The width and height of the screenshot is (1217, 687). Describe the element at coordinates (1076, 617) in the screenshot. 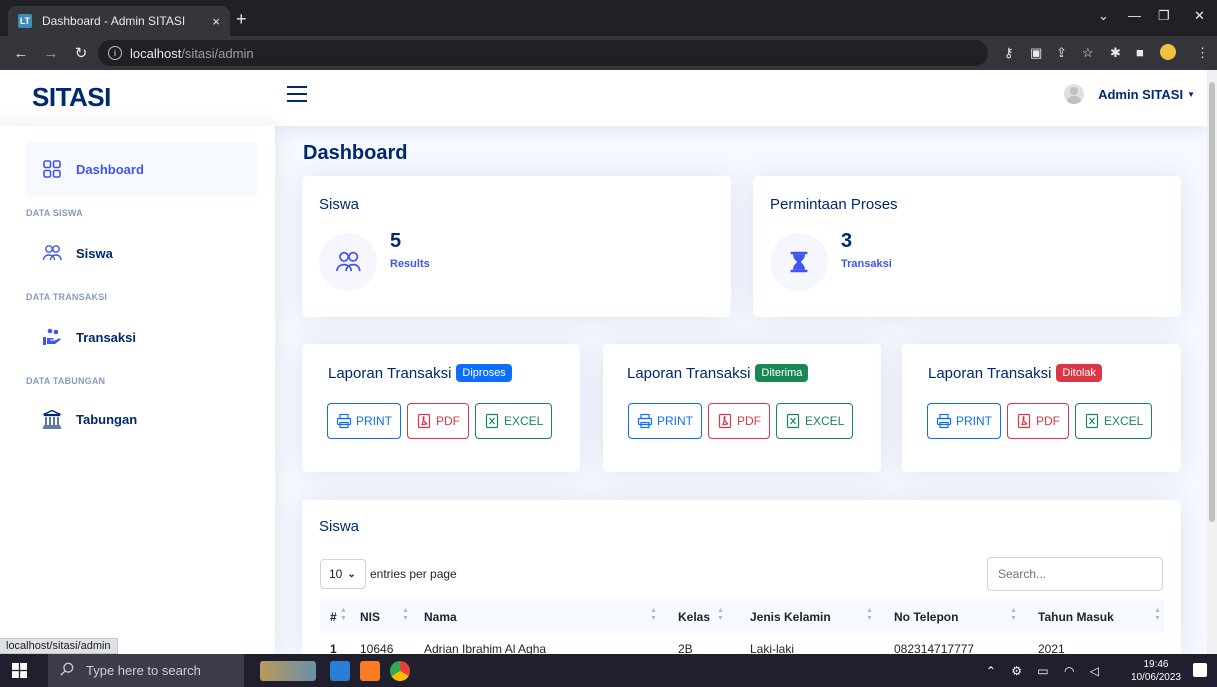

I see `column-header: Tahun Masuk` at that location.